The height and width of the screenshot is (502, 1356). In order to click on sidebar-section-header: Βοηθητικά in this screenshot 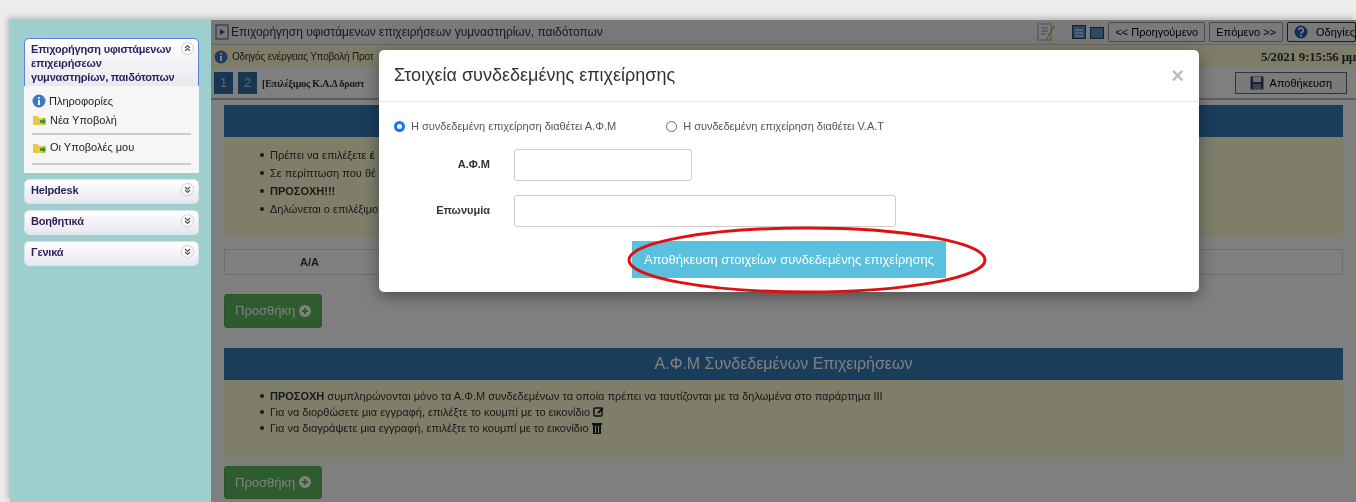, I will do `click(111, 222)`.